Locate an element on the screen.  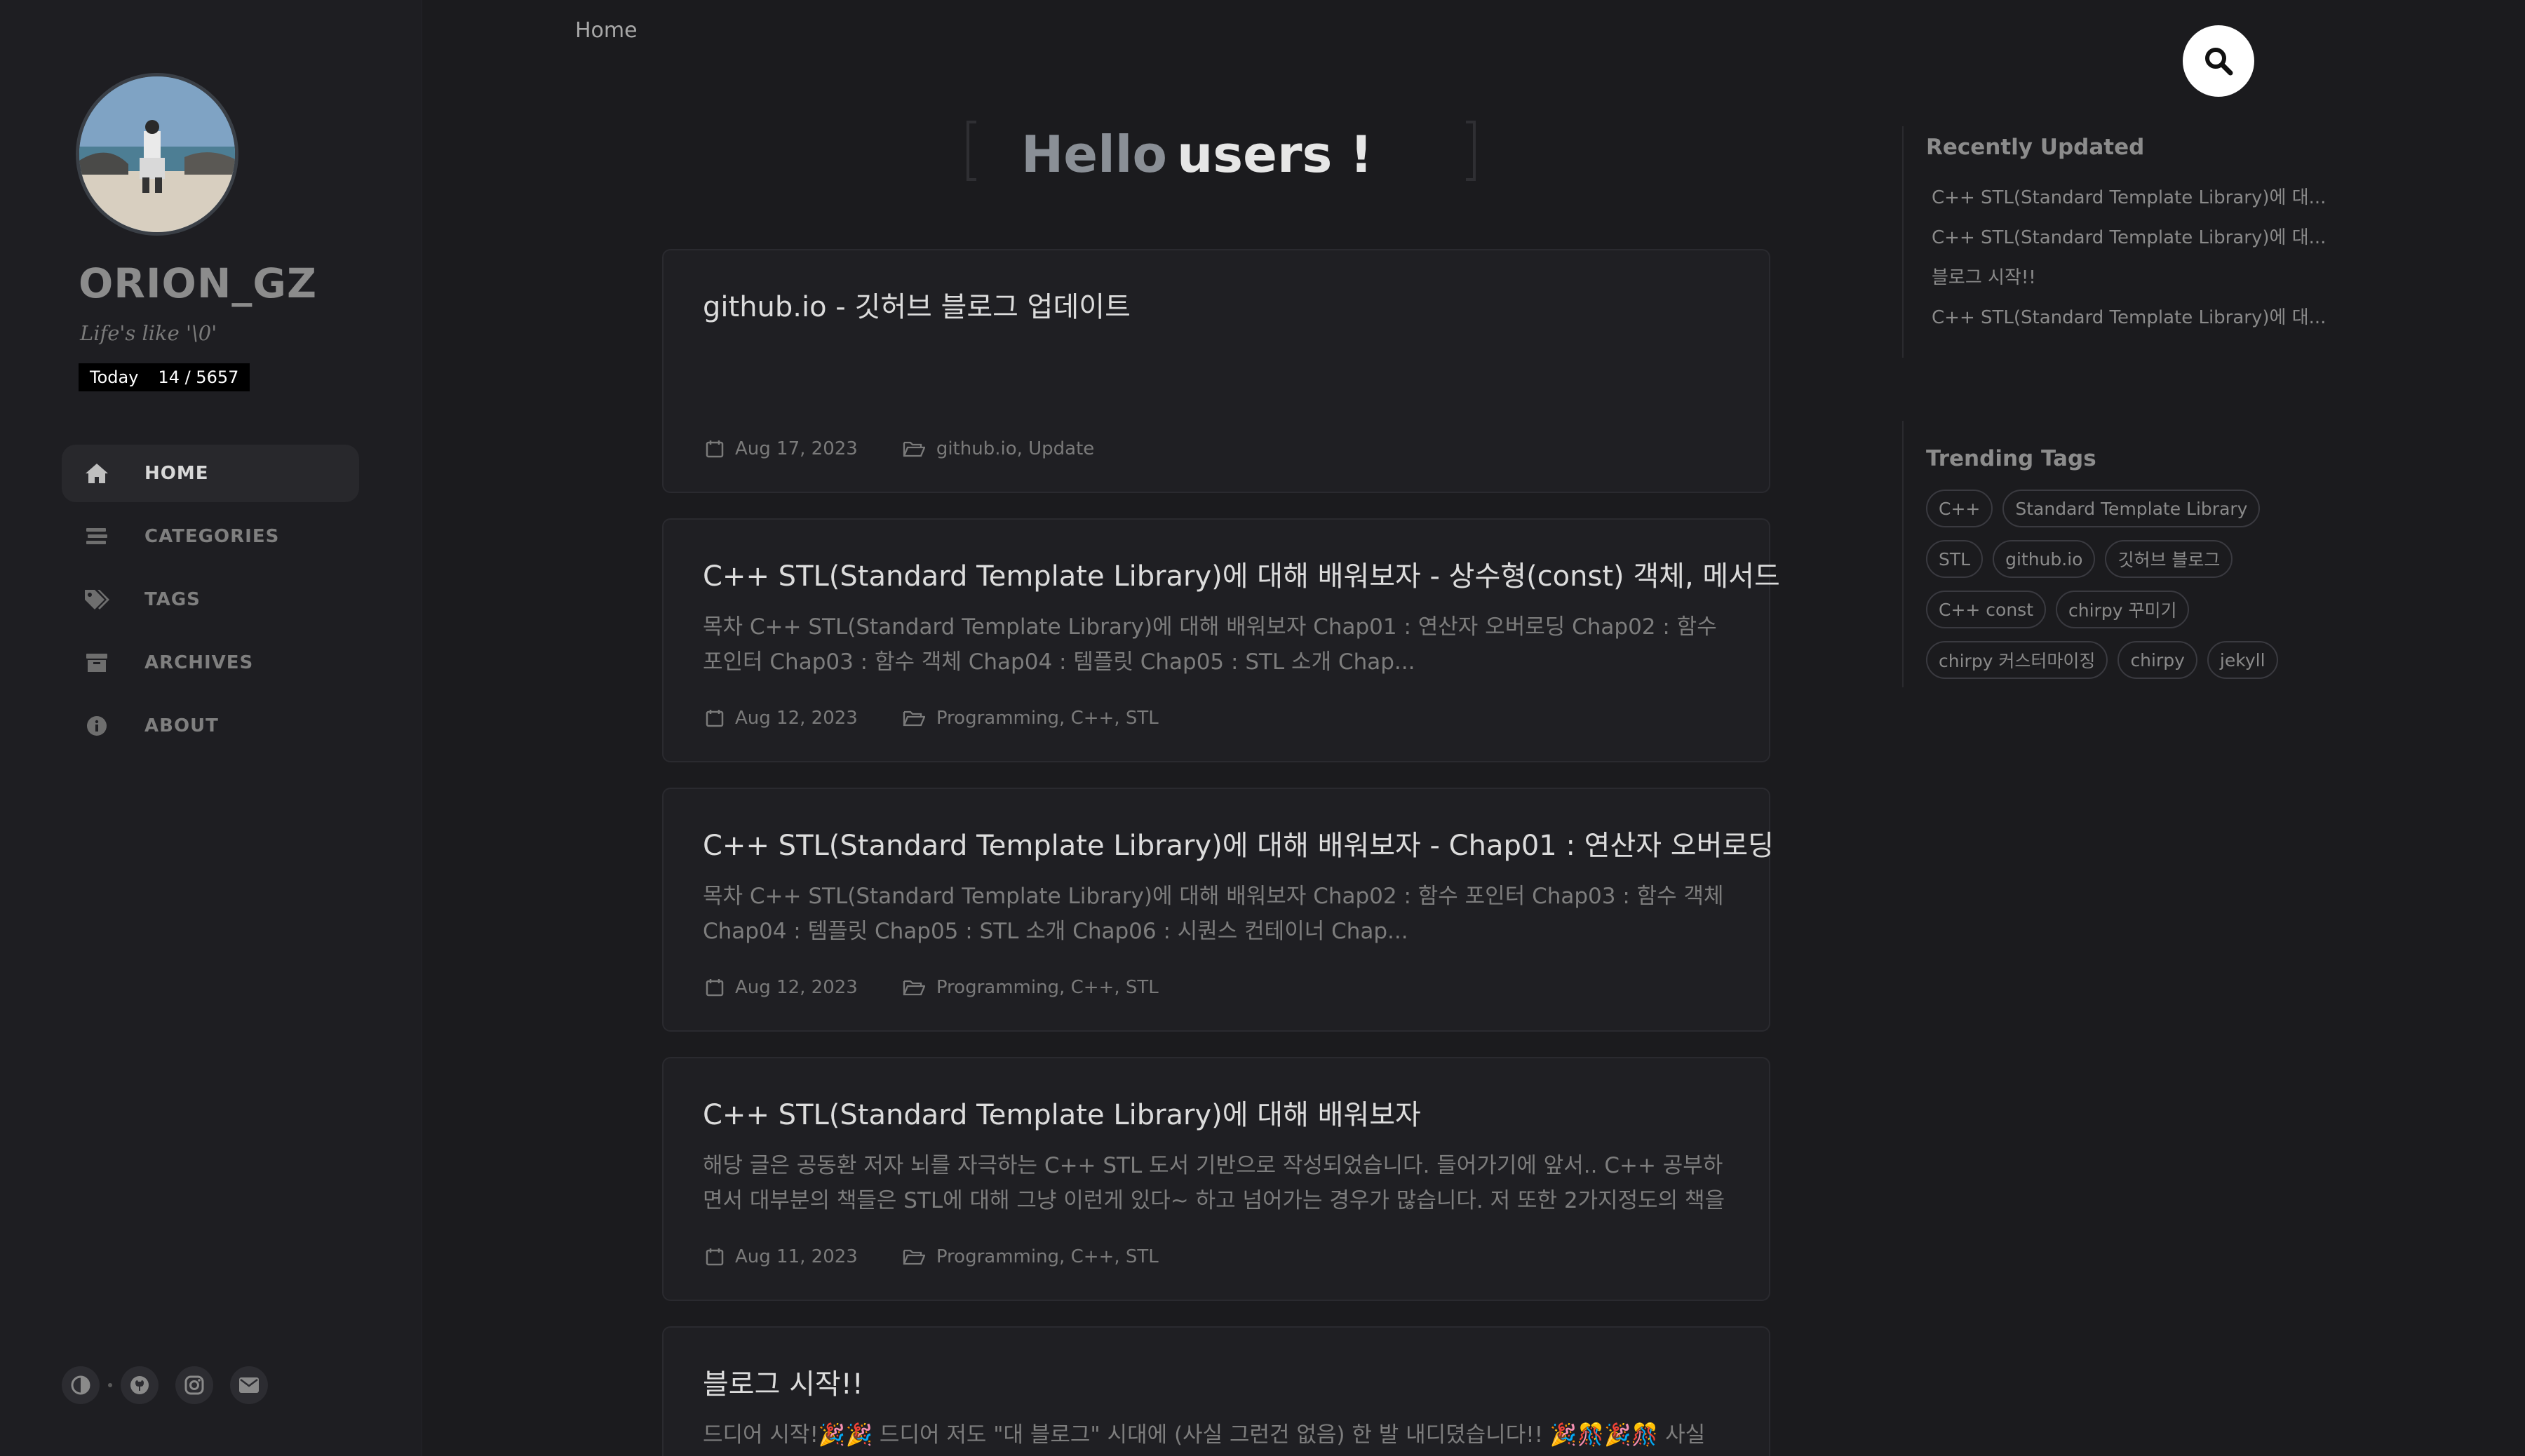
nav-item-tags: TAGS is located at coordinates (210, 599).